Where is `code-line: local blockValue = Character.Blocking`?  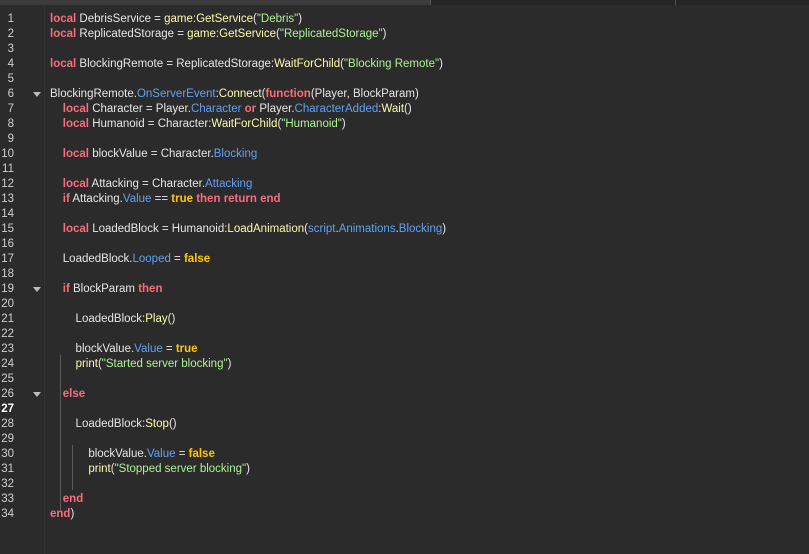 code-line: local blockValue = Character.Blocking is located at coordinates (153, 154).